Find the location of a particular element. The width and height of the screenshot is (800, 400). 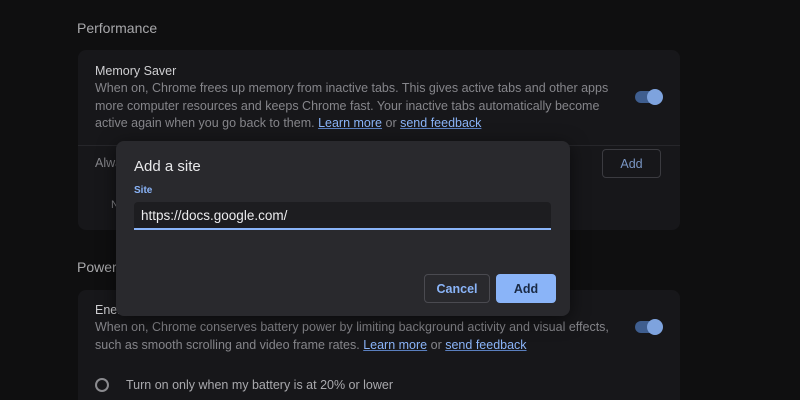

cancel-button: Cancel is located at coordinates (457, 288).